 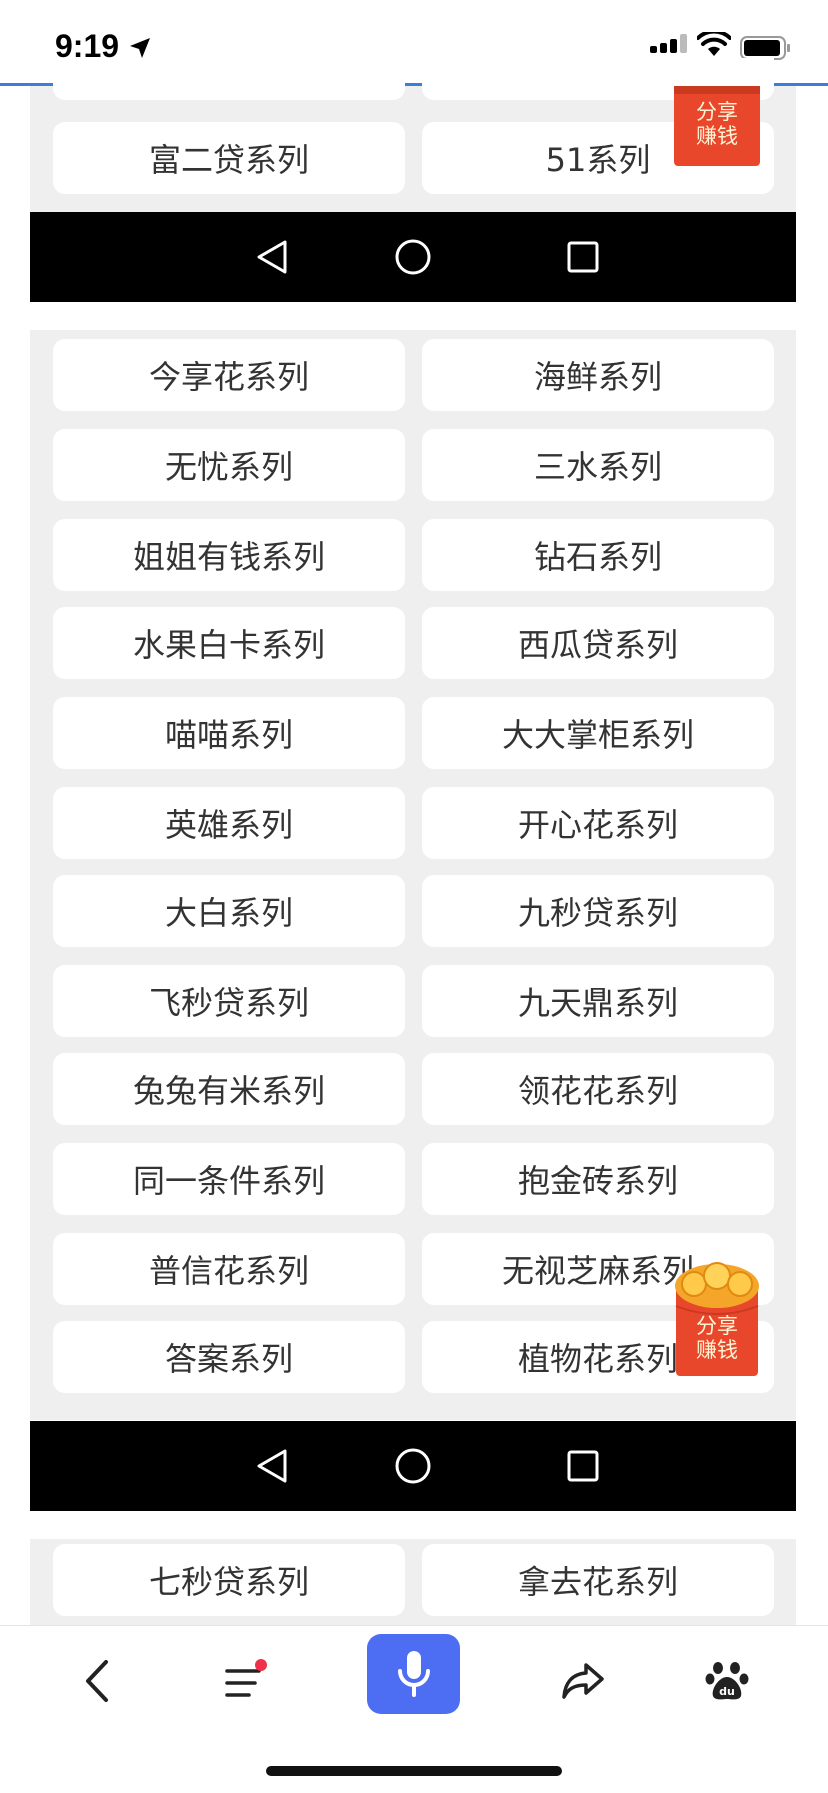 I want to click on cellular-signal-icon, so click(x=668, y=43).